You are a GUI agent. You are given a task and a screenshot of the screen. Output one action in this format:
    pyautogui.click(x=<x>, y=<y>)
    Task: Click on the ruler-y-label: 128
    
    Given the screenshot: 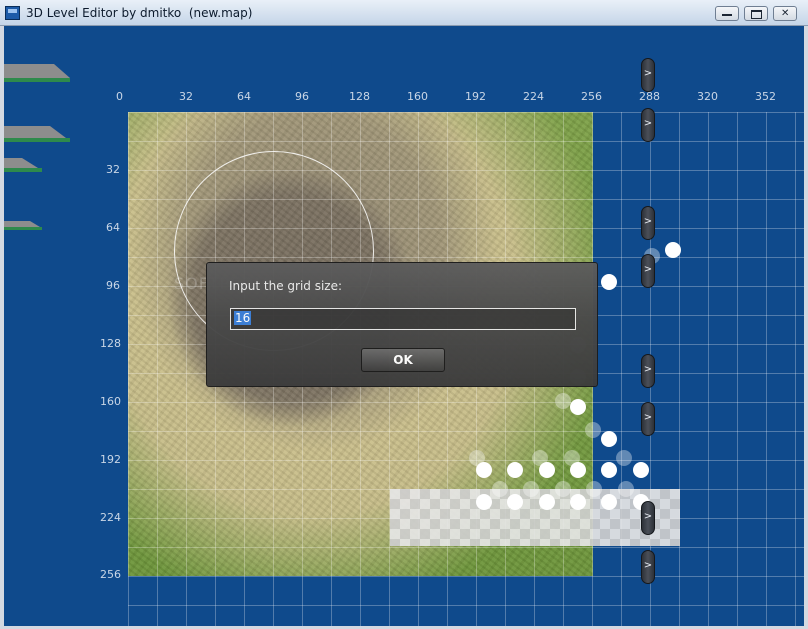 What is the action you would take?
    pyautogui.click(x=110, y=343)
    